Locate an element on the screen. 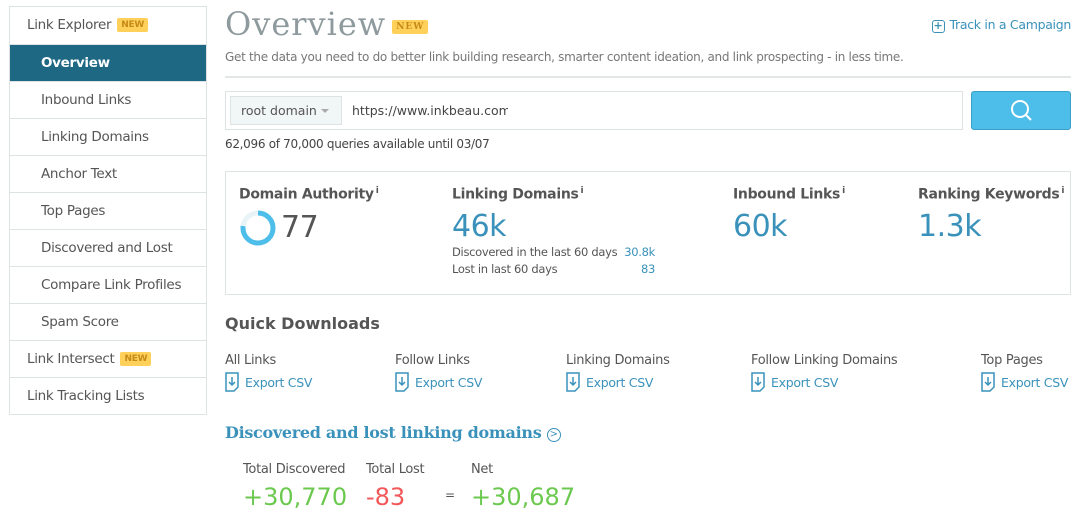 This screenshot has height=519, width=1077. sidebar-item-overview: Overview is located at coordinates (108, 62).